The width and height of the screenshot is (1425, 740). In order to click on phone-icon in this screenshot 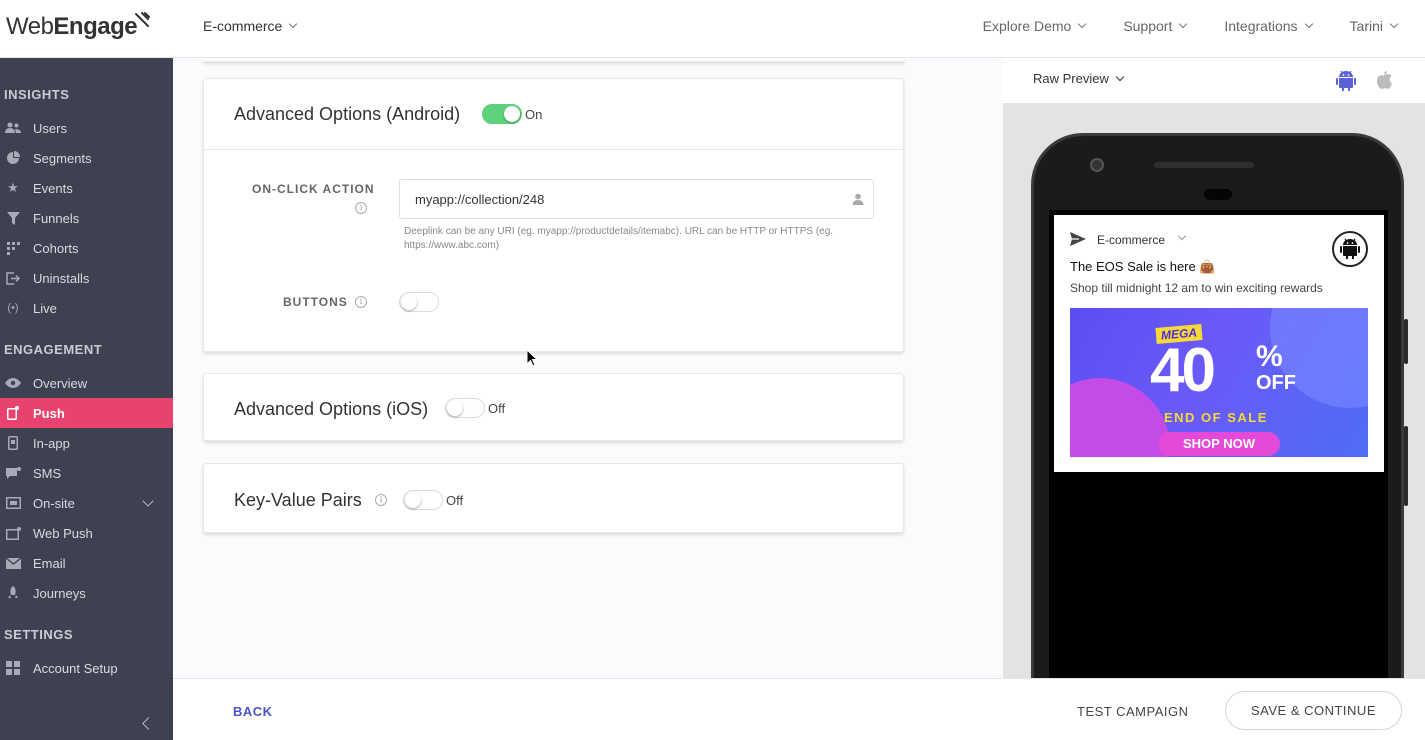, I will do `click(13, 443)`.